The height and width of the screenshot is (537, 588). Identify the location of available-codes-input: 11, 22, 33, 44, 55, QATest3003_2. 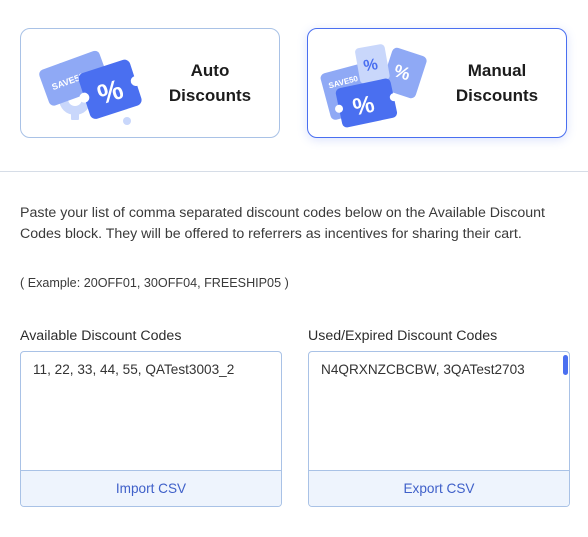
(151, 412).